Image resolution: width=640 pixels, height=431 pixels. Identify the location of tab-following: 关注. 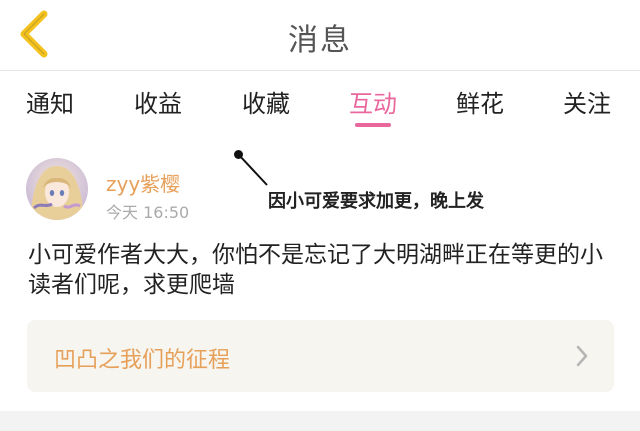
(587, 101).